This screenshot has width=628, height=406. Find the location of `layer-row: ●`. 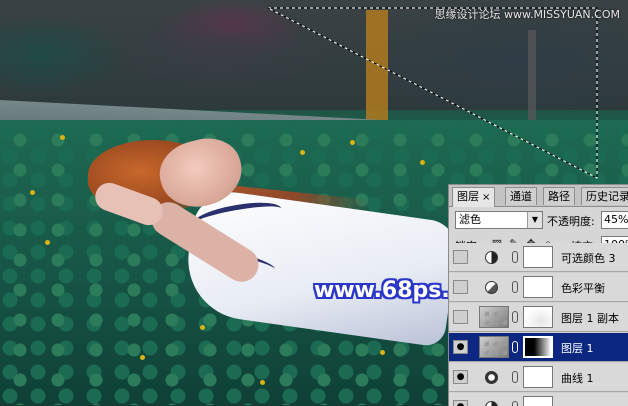

layer-row: ● is located at coordinates (538, 399).